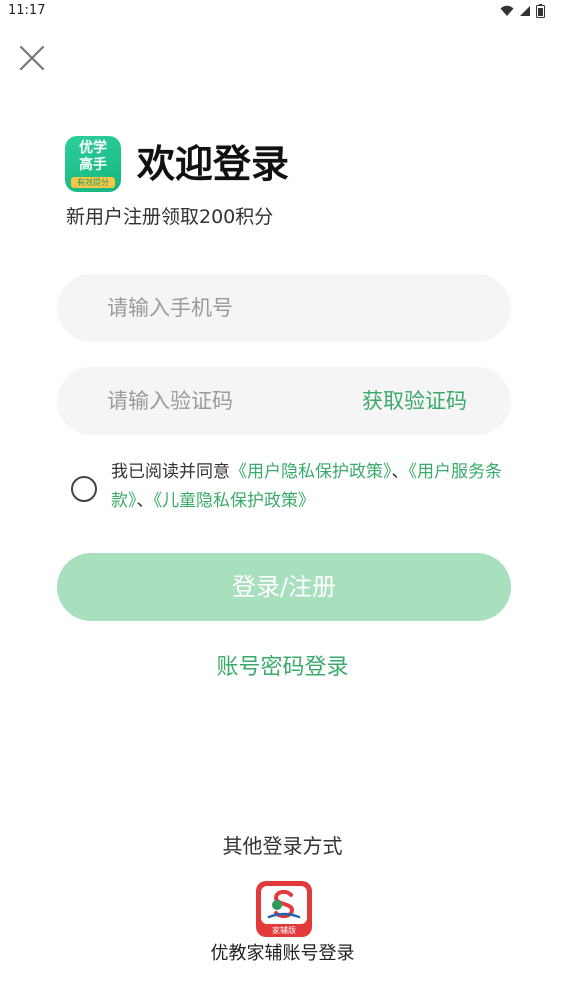 The width and height of the screenshot is (565, 1004). I want to click on phone-field-container, so click(284, 308).